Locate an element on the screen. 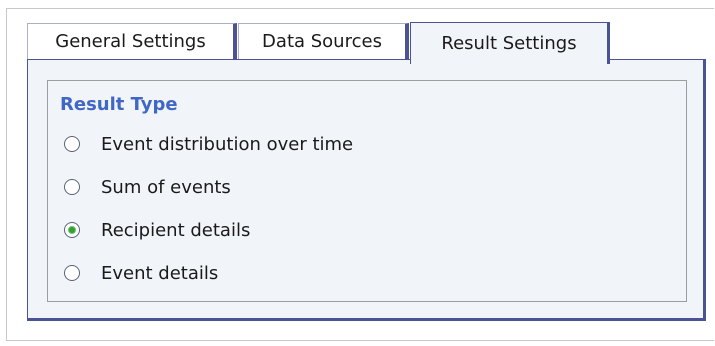 The height and width of the screenshot is (346, 715). option-recipient-details: Recipient details is located at coordinates (157, 230).